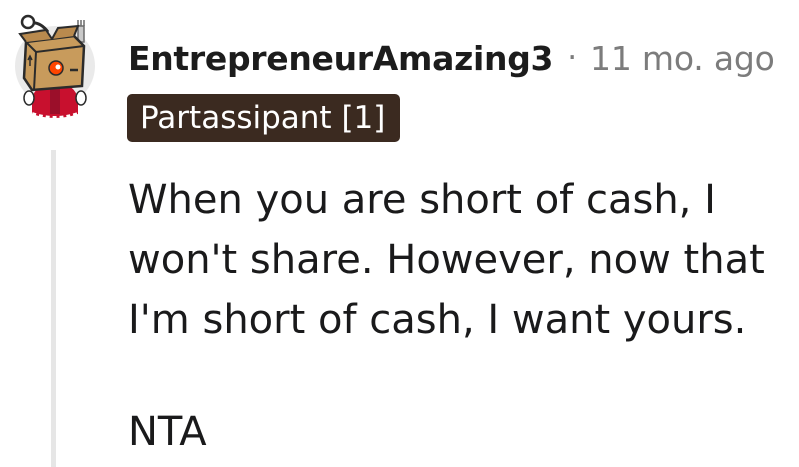 The height and width of the screenshot is (467, 799). I want to click on comment-timestamp: 11 mo. ago, so click(682, 58).